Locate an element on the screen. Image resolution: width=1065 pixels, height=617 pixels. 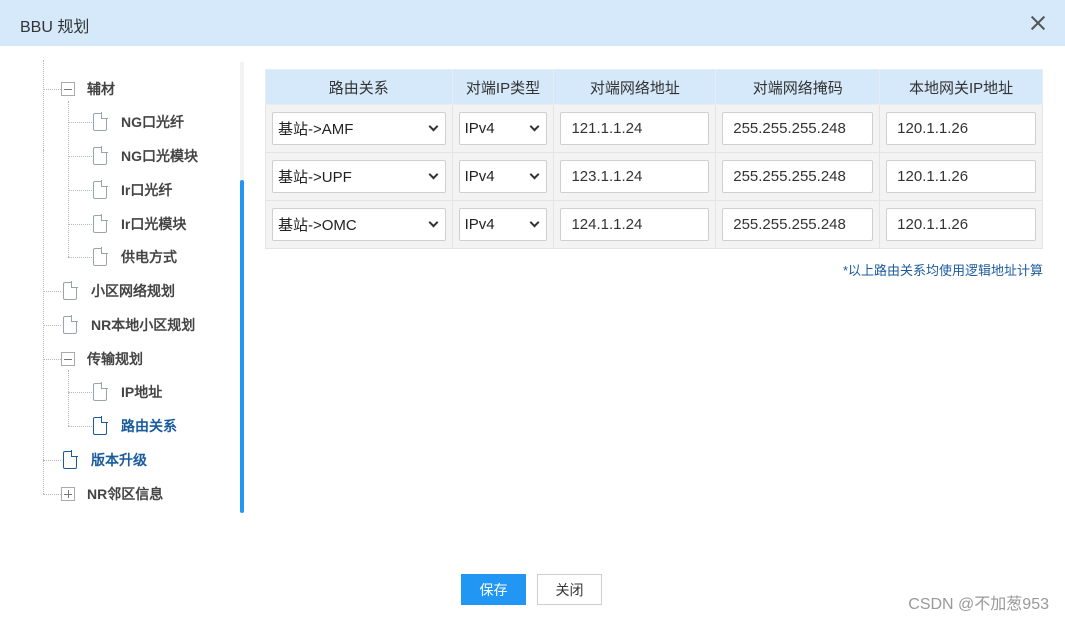
route-select-value: 基站->OMC is located at coordinates (317, 225).